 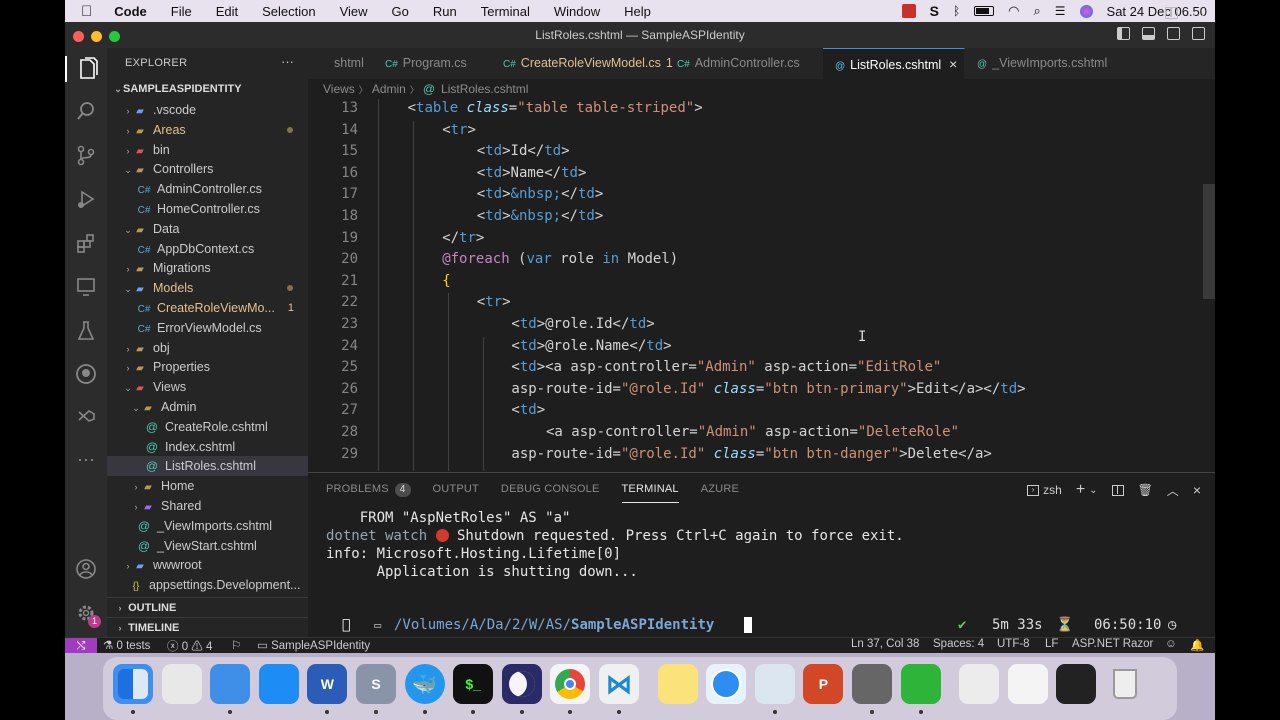 What do you see at coordinates (1171, 13) in the screenshot?
I see `split-editor-icon` at bounding box center [1171, 13].